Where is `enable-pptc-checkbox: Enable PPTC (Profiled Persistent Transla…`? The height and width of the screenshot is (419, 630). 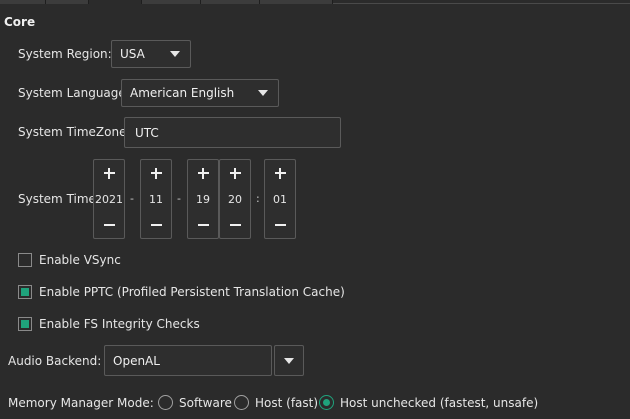 enable-pptc-checkbox: Enable PPTC (Profiled Persistent Transla… is located at coordinates (181, 292).